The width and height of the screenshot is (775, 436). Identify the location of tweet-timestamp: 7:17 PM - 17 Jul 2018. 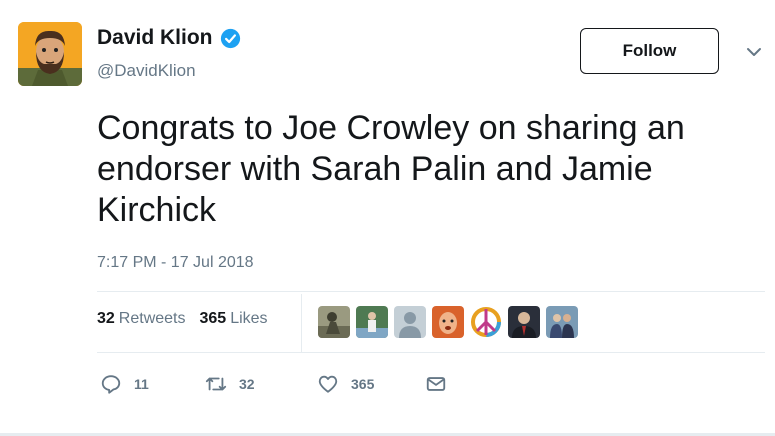
(175, 263).